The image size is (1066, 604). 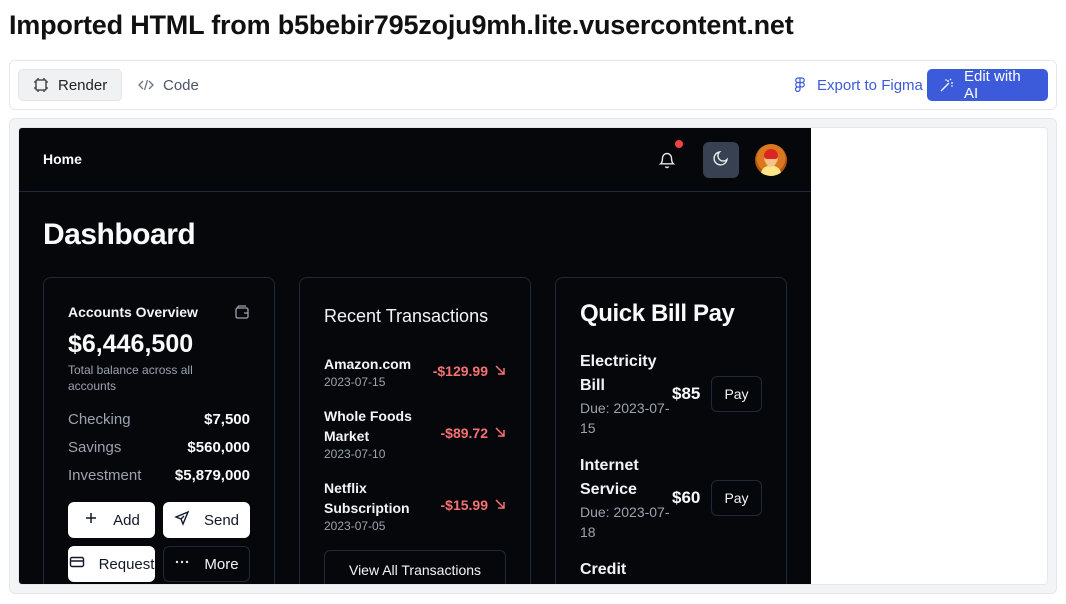 I want to click on preview-toolbar: Render Code Export to Figma Edit with AI, so click(x=533, y=85).